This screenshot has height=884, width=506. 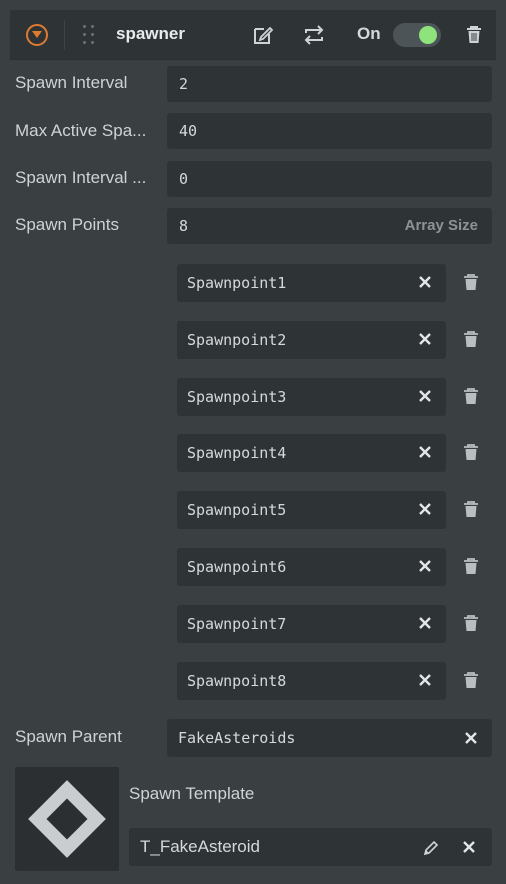 I want to click on spawn-point-value: Spawnpoint7, so click(x=237, y=624).